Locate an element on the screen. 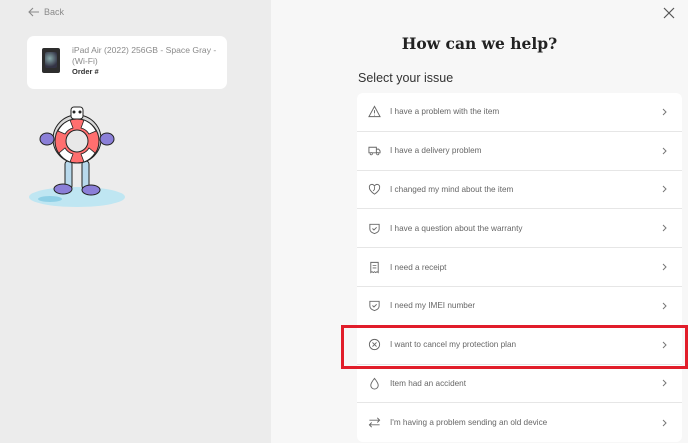  issue-item-delivery-problem: I have a delivery problem is located at coordinates (519, 151).